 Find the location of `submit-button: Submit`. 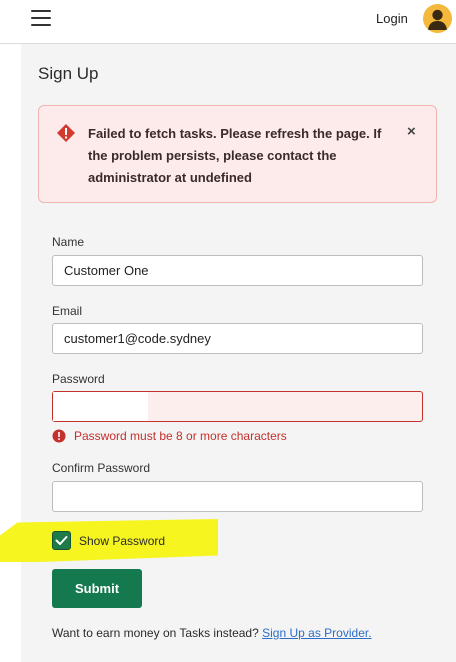

submit-button: Submit is located at coordinates (97, 588).